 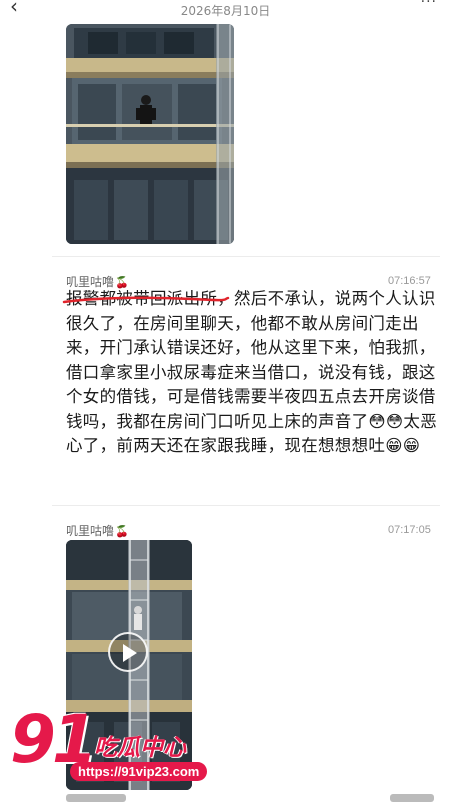 I want to click on cherry-emoji: 🍒, so click(x=122, y=531).